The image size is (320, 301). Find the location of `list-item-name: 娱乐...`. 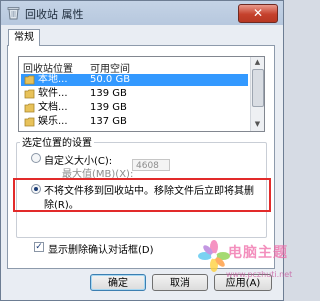

list-item-name: 娱乐... is located at coordinates (53, 121).